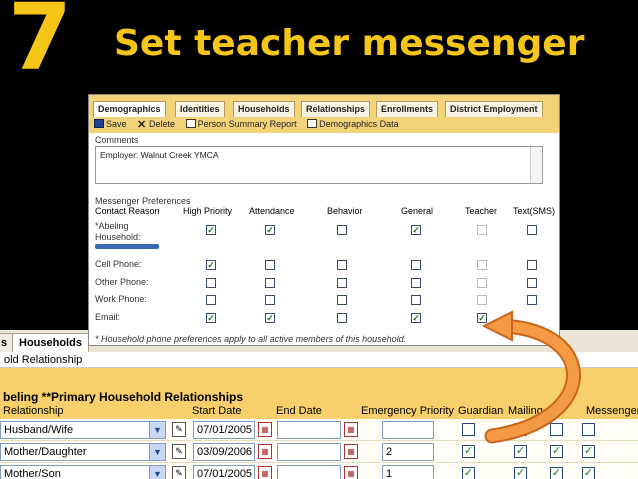  Describe the element at coordinates (407, 109) in the screenshot. I see `tab-enrollments: Enrollments` at that location.